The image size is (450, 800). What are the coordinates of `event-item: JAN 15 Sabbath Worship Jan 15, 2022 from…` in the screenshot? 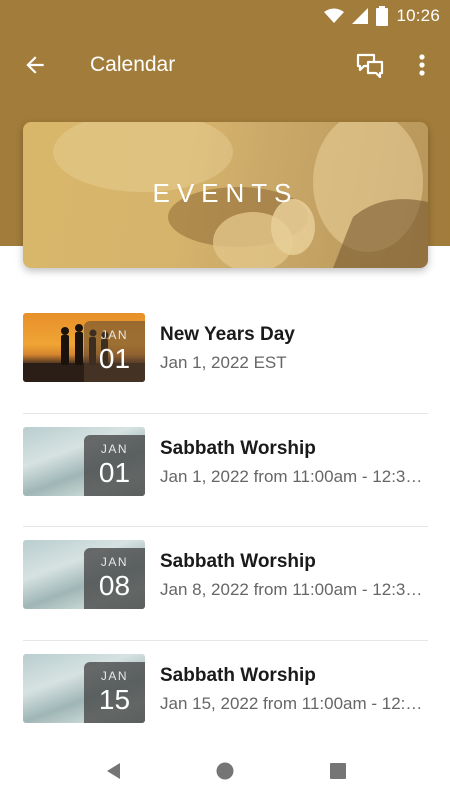 It's located at (225, 698).